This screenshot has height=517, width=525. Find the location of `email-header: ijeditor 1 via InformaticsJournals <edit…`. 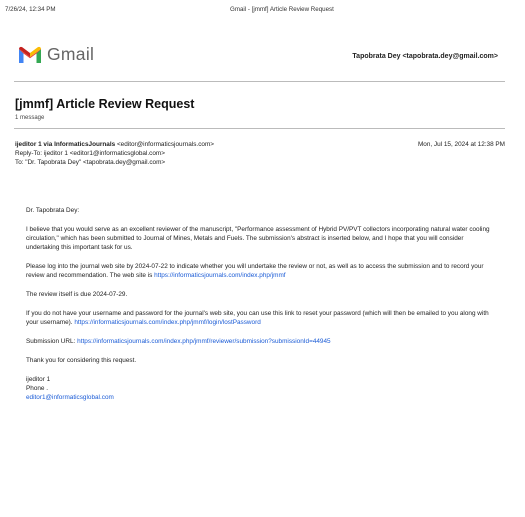

email-header: ijeditor 1 via InformaticsJournals <edit… is located at coordinates (260, 154).